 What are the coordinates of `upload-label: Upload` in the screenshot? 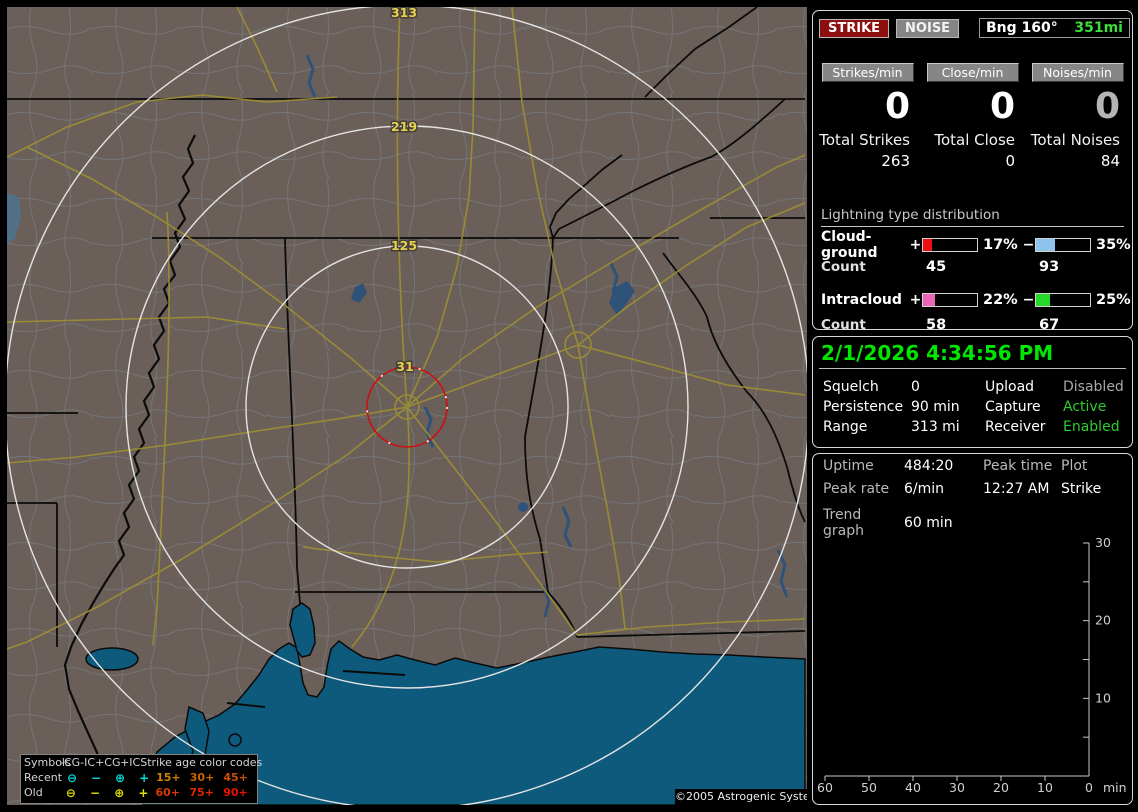 It's located at (1010, 387).